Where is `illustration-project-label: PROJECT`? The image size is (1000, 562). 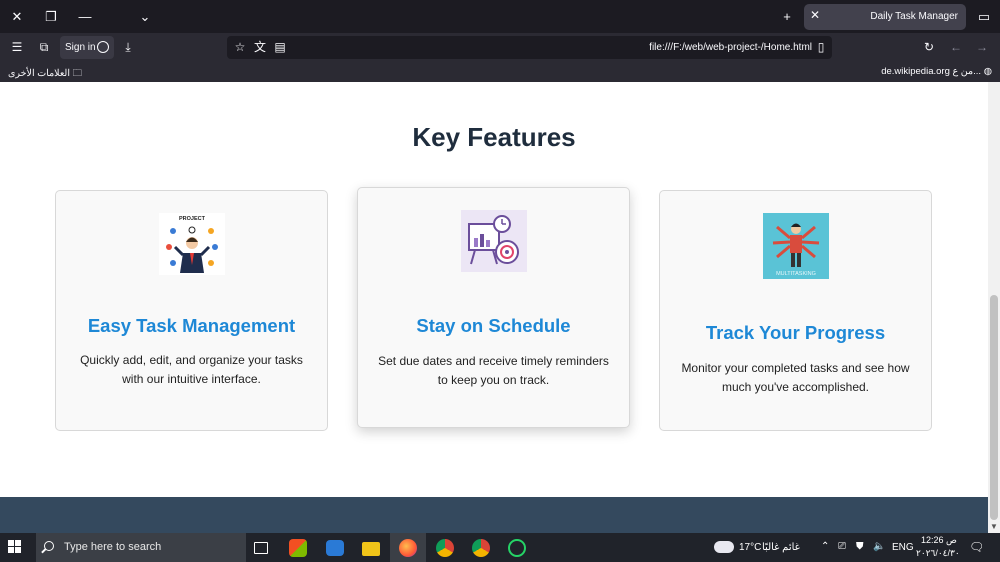 illustration-project-label: PROJECT is located at coordinates (192, 219).